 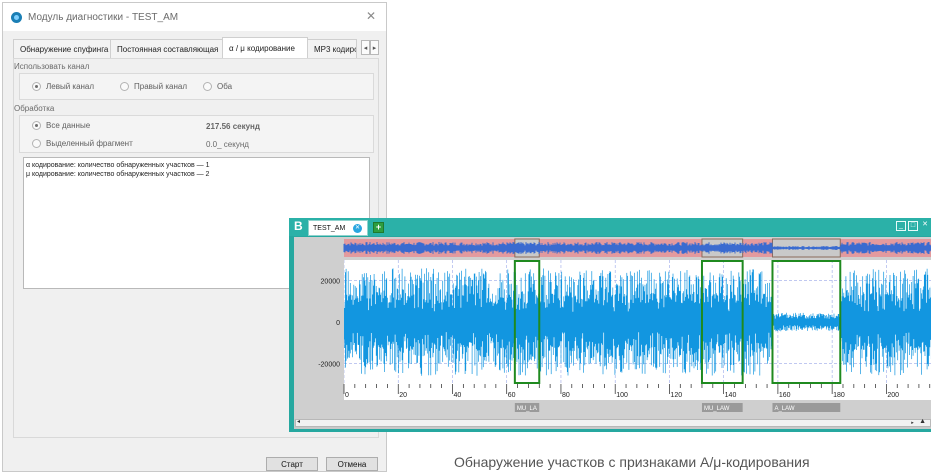 I want to click on segment-label-track: MU_LA MU_LAW A_LAW, so click(x=637, y=408).